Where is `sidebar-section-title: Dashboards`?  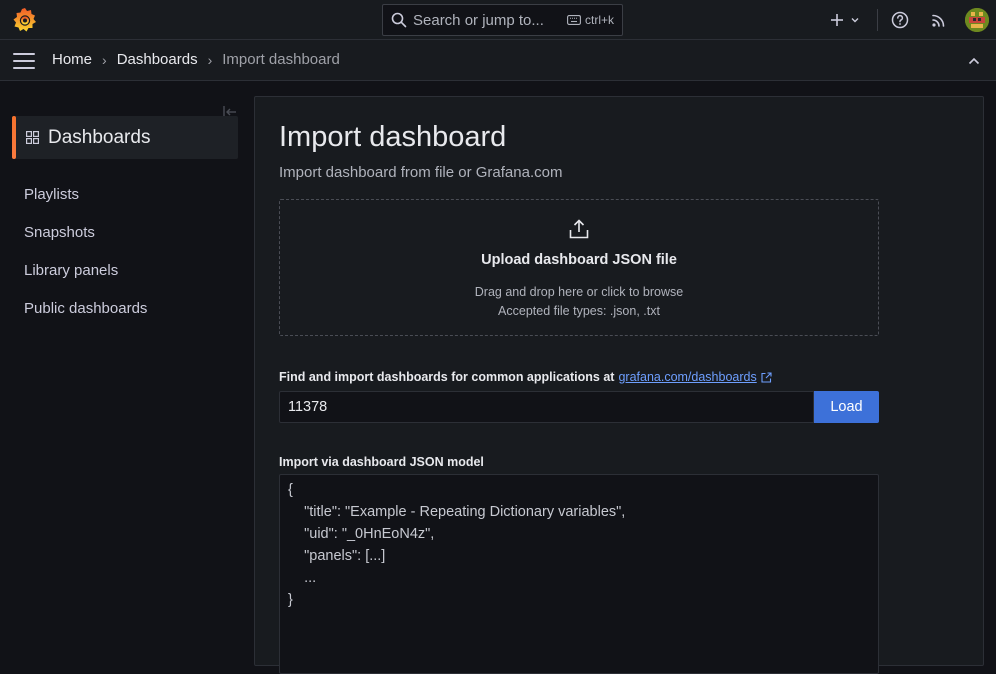
sidebar-section-title: Dashboards is located at coordinates (99, 137).